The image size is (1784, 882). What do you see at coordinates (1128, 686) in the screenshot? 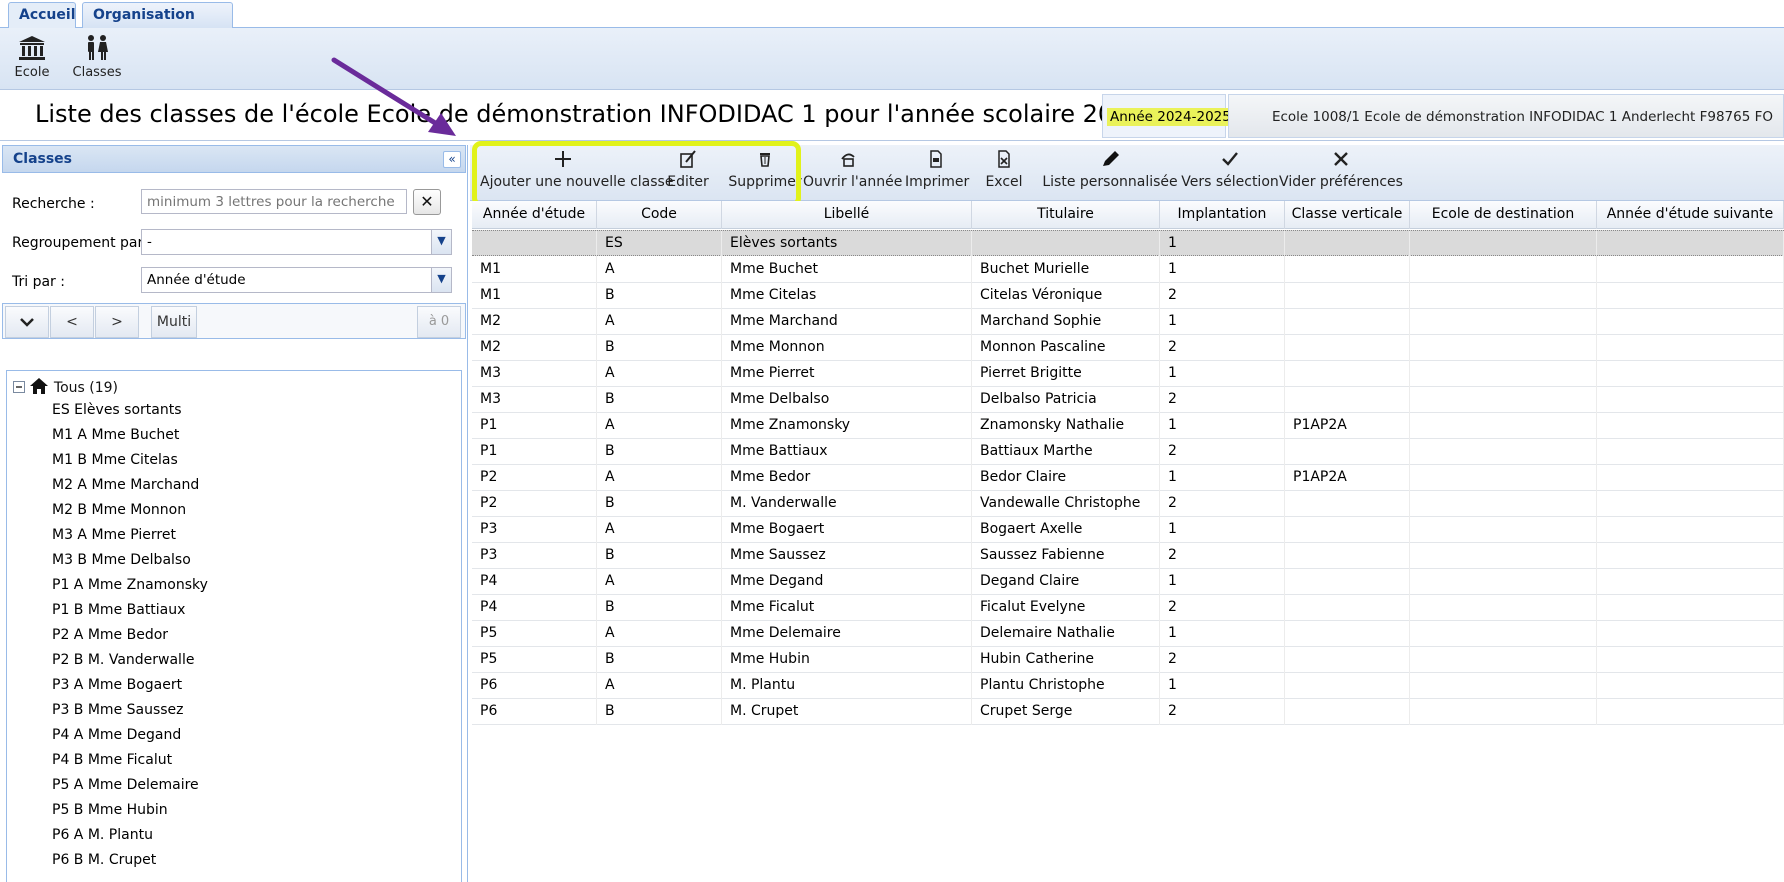
I see `table-row: P6 A M. Plantu Plantu Christophe 1` at bounding box center [1128, 686].